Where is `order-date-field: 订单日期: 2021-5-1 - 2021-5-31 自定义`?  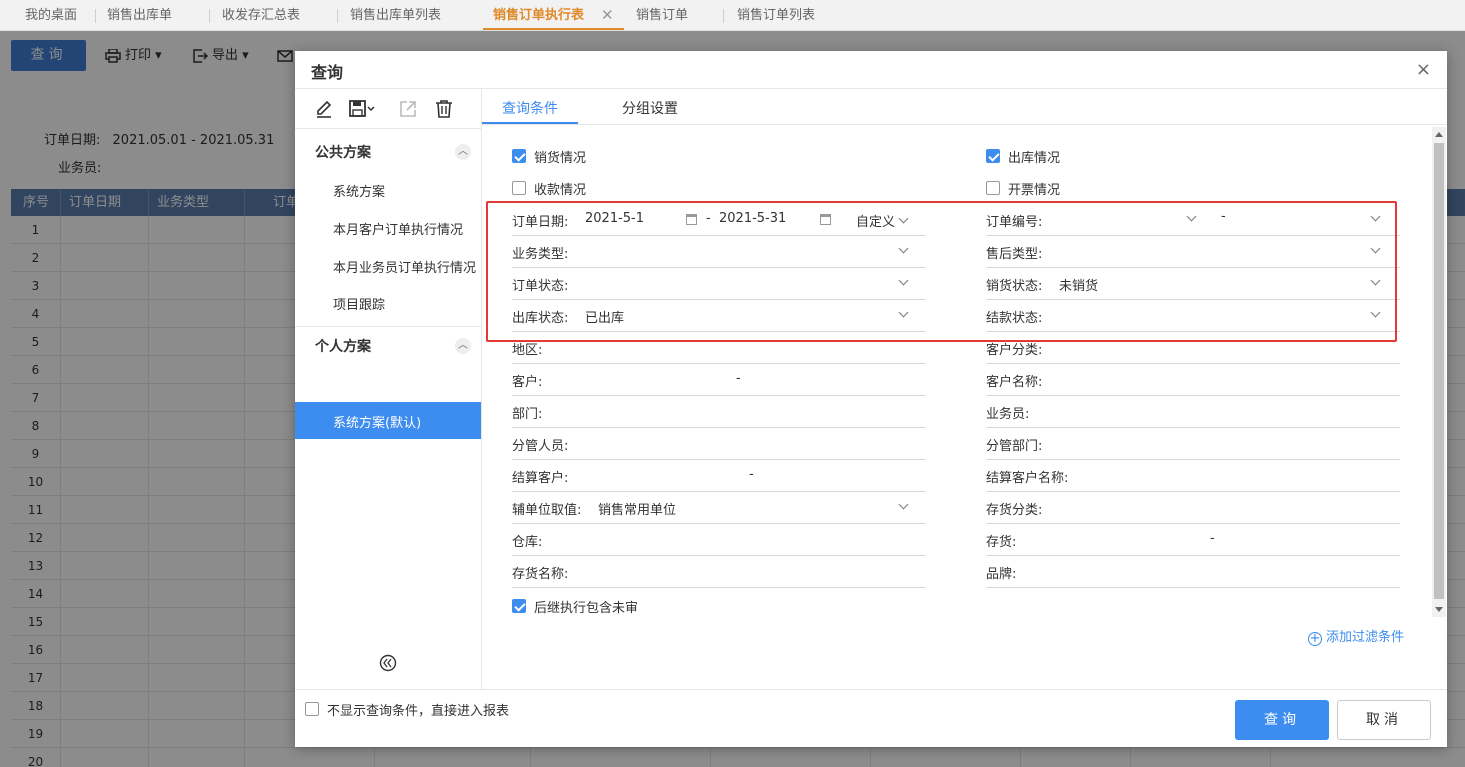 order-date-field: 订单日期: 2021-5-1 - 2021-5-31 自定义 is located at coordinates (719, 220).